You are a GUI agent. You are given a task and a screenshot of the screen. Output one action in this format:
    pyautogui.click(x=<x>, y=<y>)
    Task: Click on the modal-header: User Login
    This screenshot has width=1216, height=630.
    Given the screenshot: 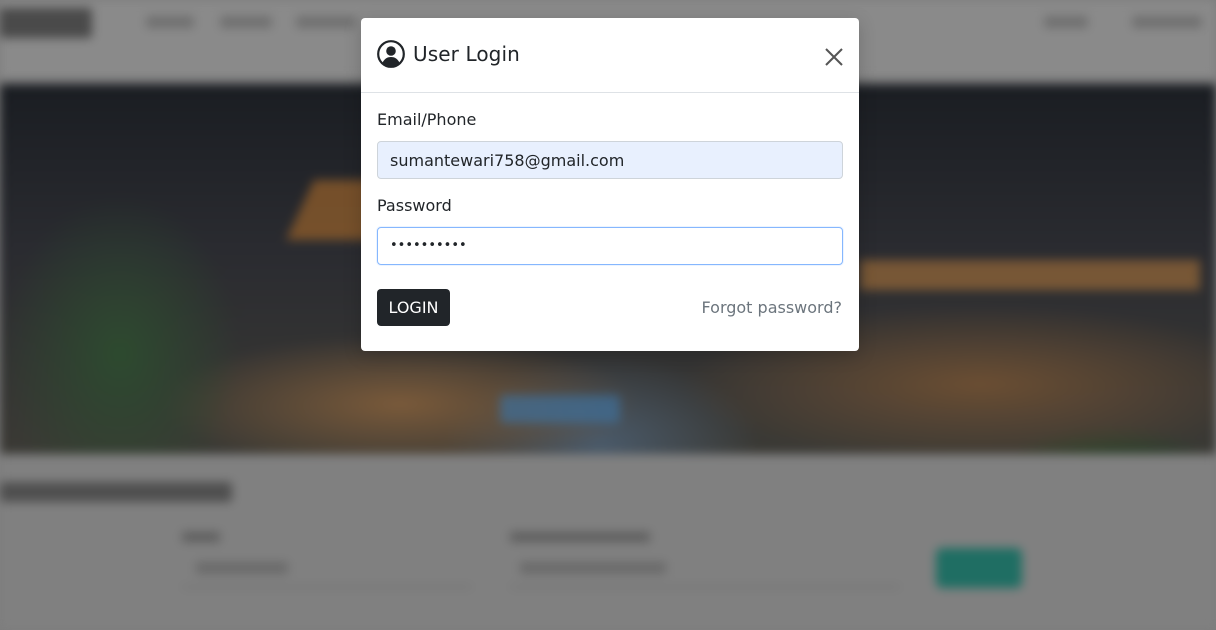 What is the action you would take?
    pyautogui.click(x=610, y=55)
    